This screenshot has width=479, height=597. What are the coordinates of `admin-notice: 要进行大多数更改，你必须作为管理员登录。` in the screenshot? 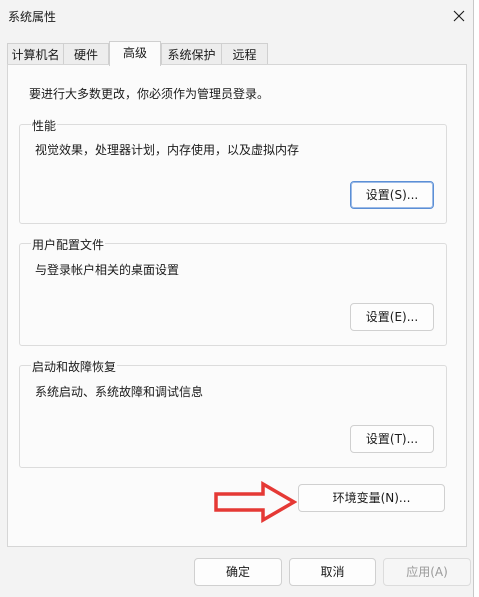 It's located at (149, 94).